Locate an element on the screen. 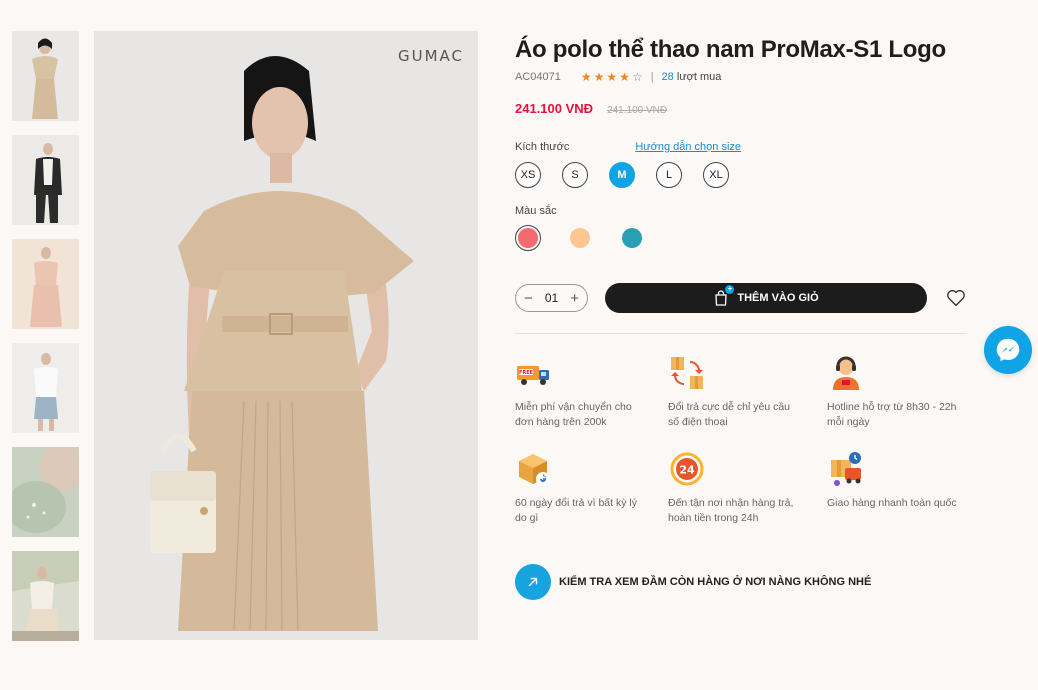  purchase-actions: − 01 + + THÊM VÀO GIỎ is located at coordinates (742, 298).